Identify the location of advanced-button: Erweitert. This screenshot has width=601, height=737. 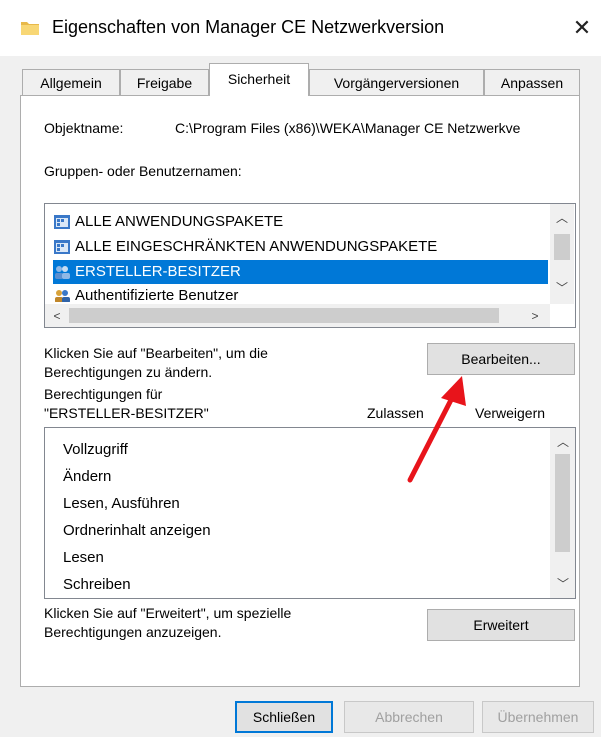
(501, 625).